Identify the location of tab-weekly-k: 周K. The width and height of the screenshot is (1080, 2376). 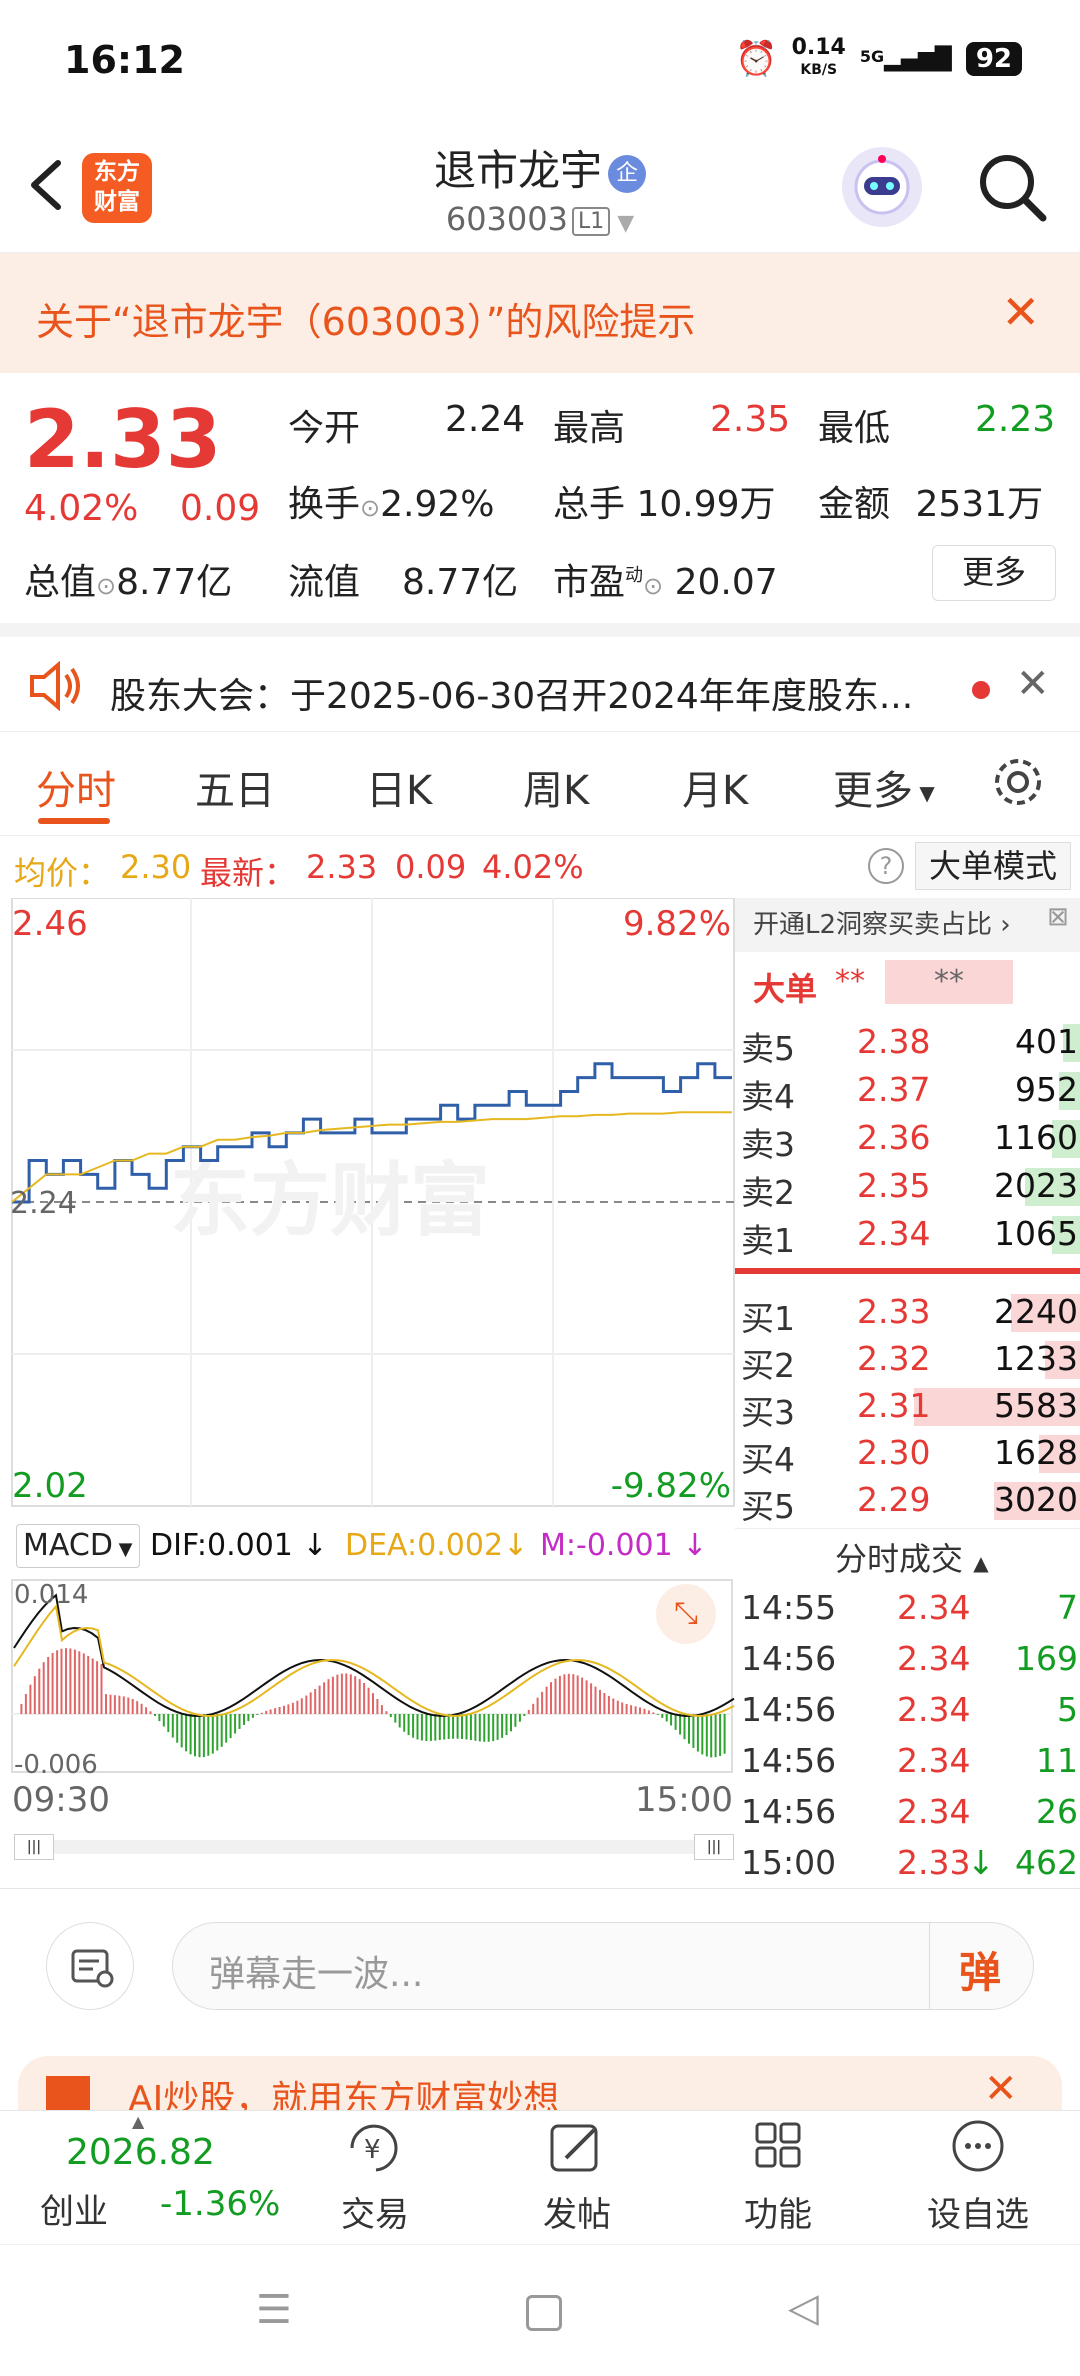
(556, 787).